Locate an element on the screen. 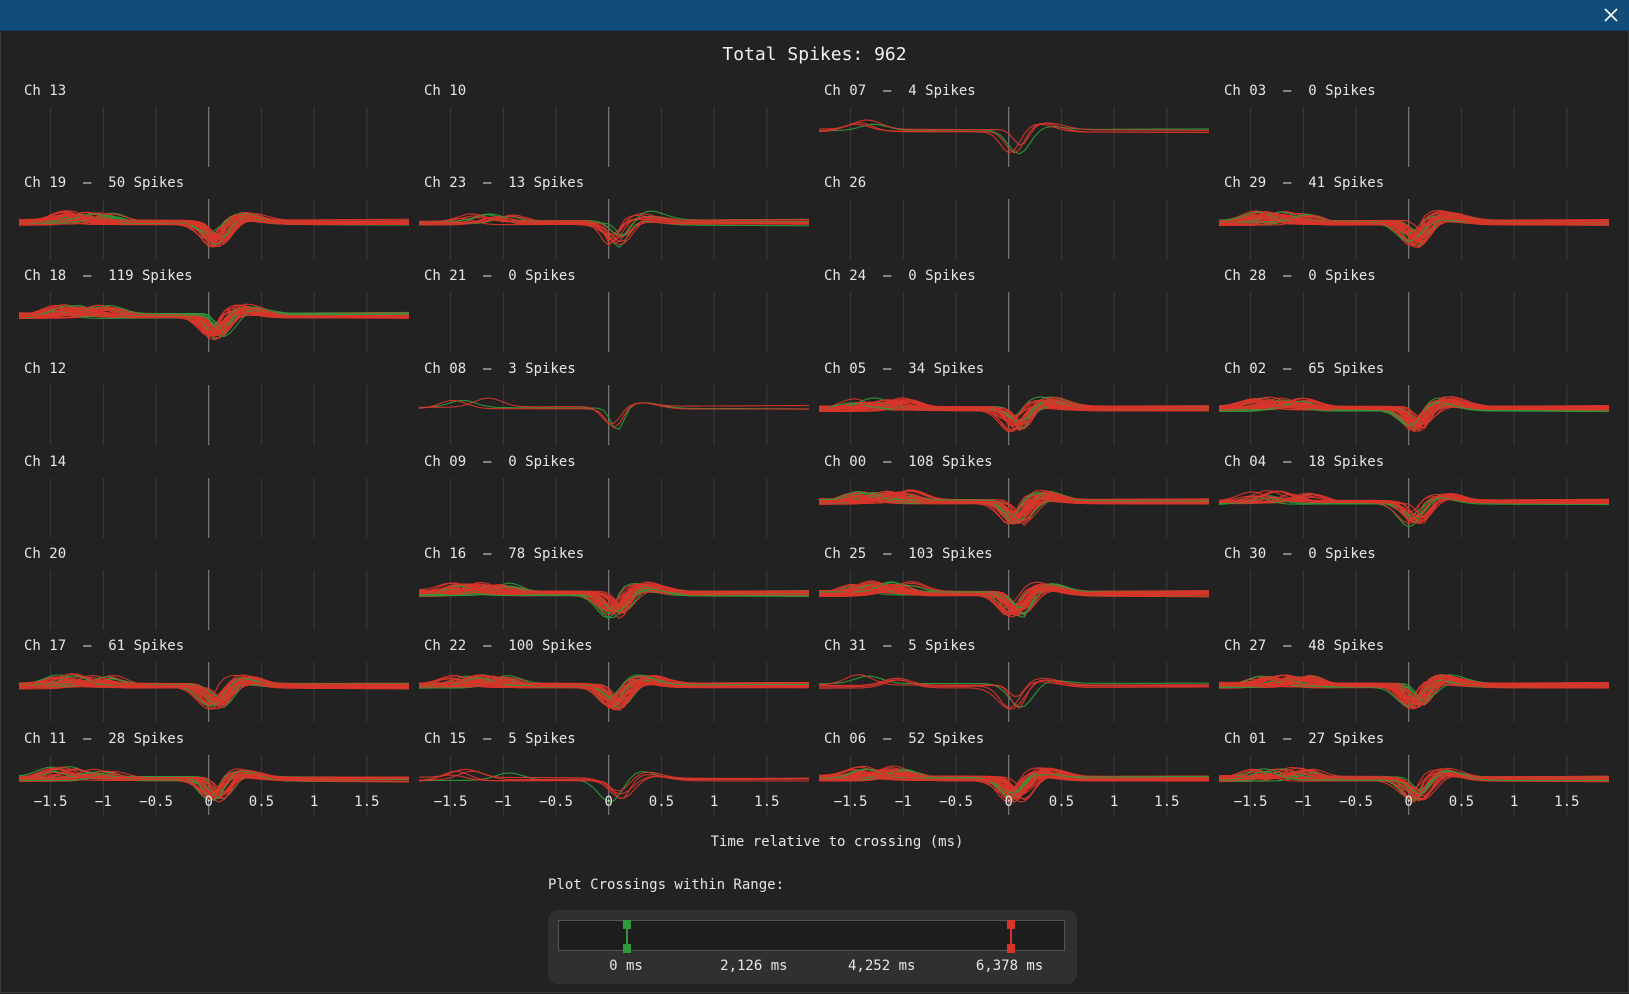 Image resolution: width=1629 pixels, height=994 pixels. range-end-handle is located at coordinates (1011, 936).